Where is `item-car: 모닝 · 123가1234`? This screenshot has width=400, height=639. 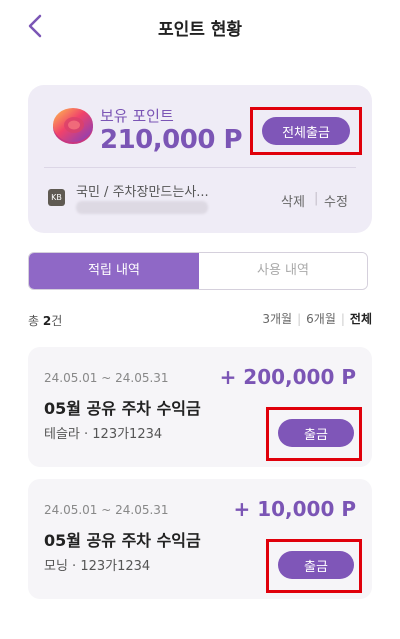
item-car: 모닝 · 123가1234 is located at coordinates (97, 566).